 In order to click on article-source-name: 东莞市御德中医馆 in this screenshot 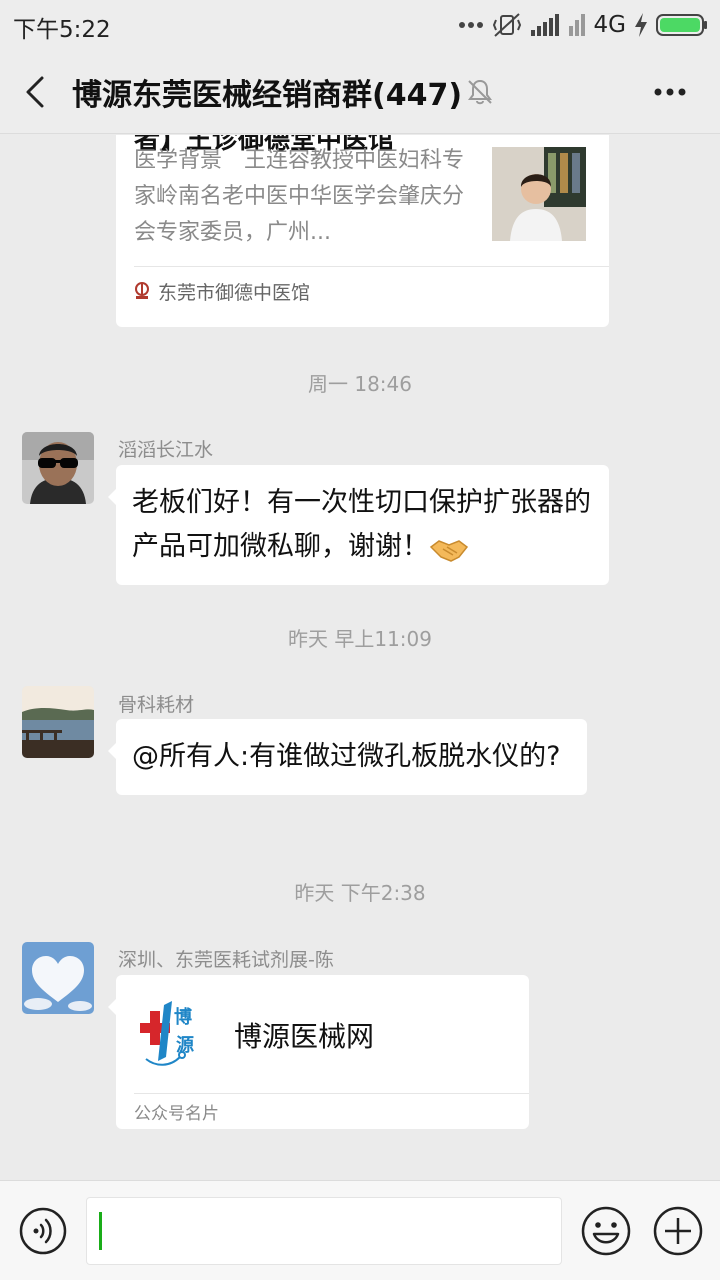, I will do `click(234, 292)`.